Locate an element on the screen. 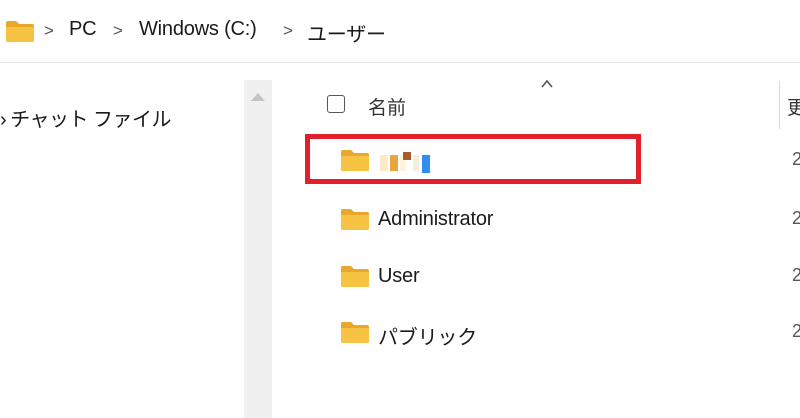 This screenshot has height=418, width=800. column-divider is located at coordinates (779, 105).